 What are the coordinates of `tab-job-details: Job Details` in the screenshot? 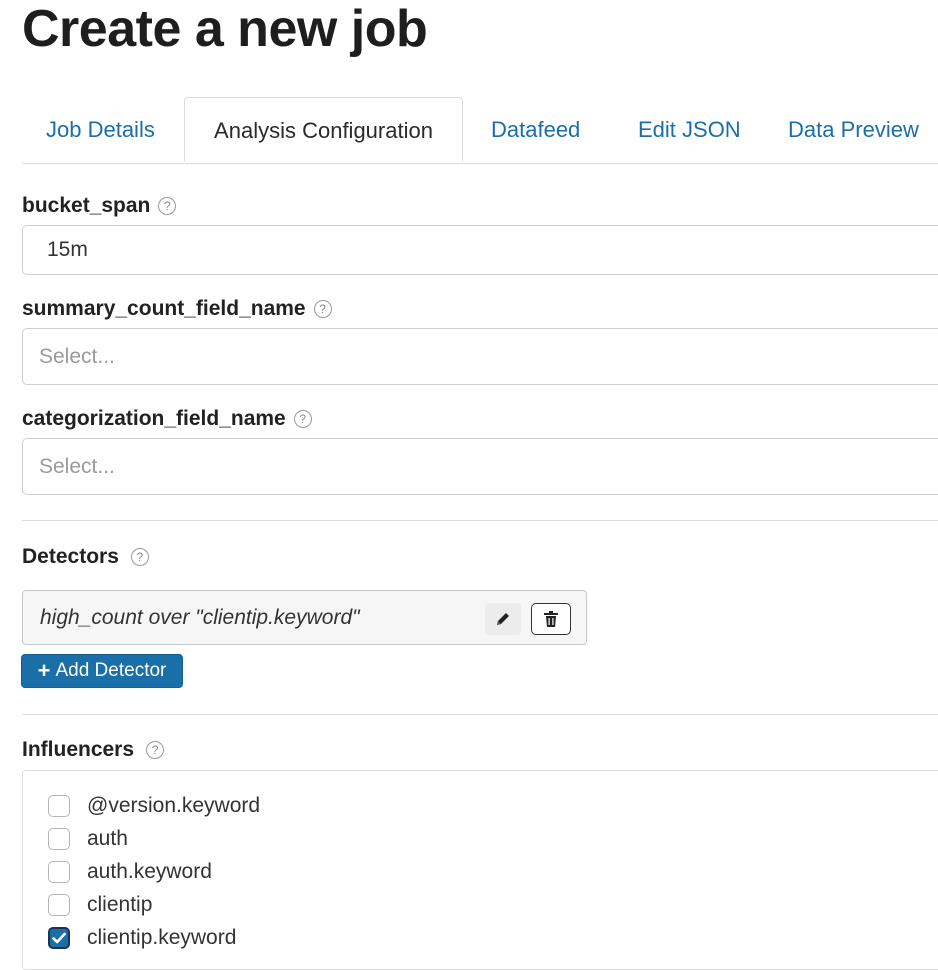 It's located at (100, 129).